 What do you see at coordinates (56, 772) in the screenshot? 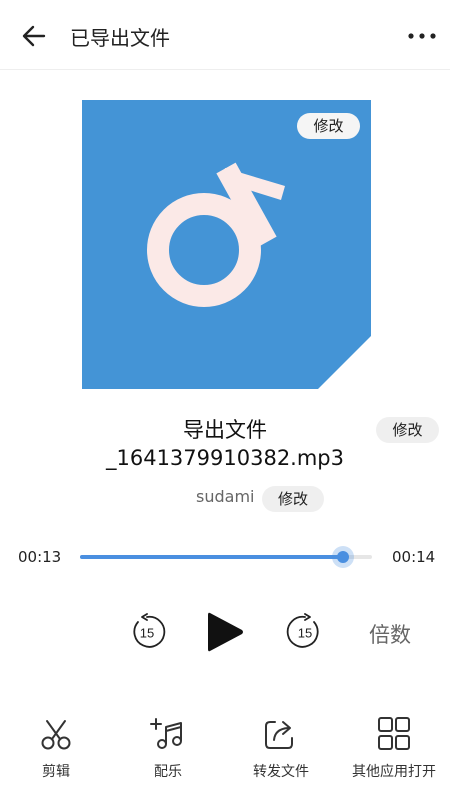
I see `cut-label: 剪辑` at bounding box center [56, 772].